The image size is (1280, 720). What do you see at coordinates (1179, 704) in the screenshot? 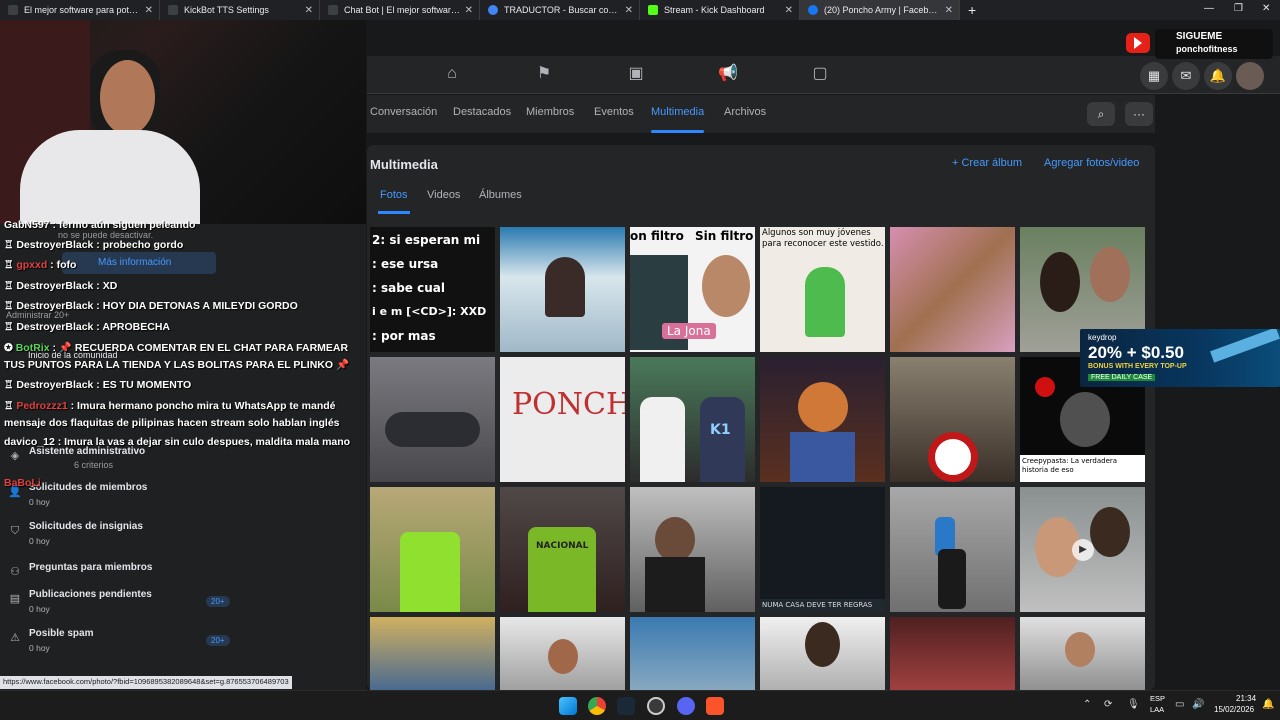
I see `network-icon: ▭` at bounding box center [1179, 704].